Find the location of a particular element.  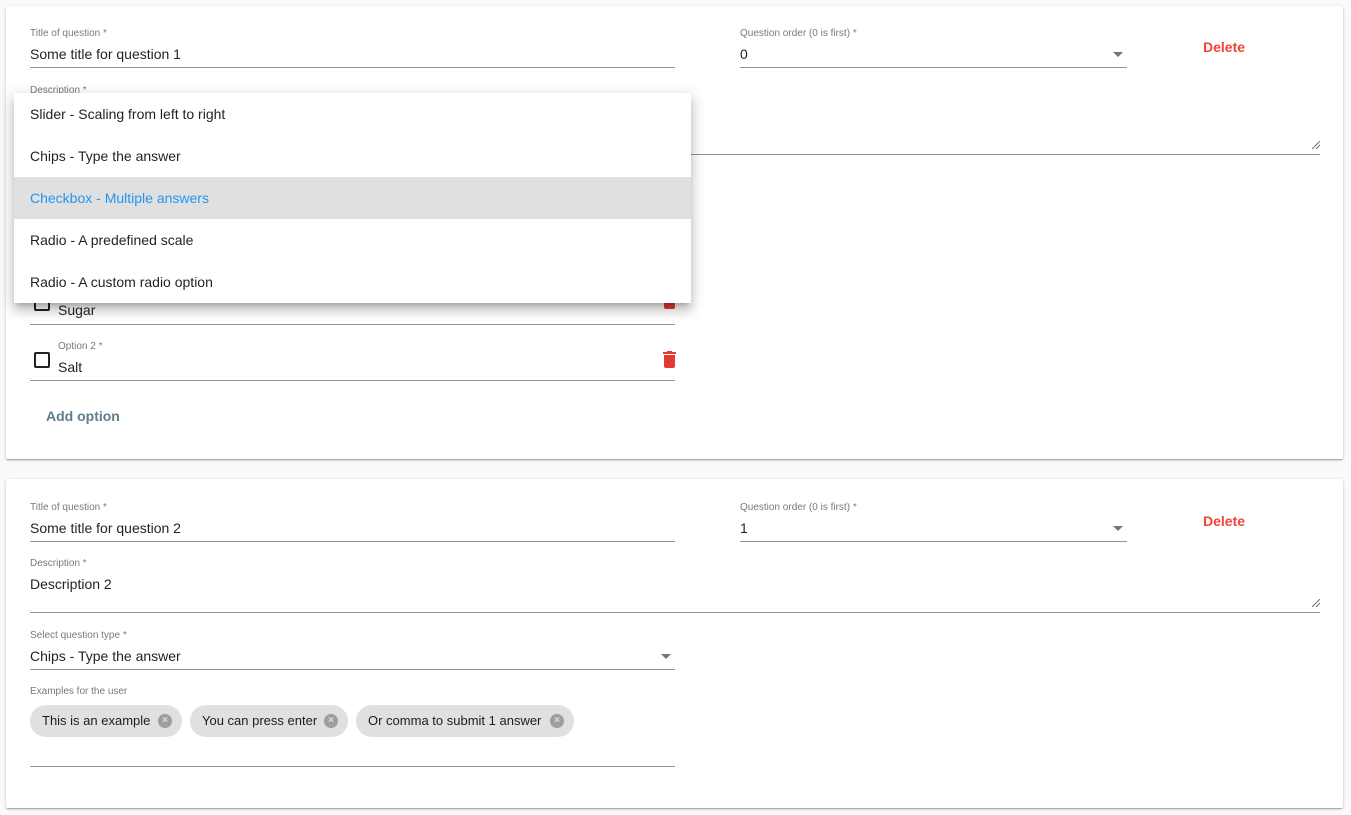

title-input: Some title for question 1 is located at coordinates (105, 54).